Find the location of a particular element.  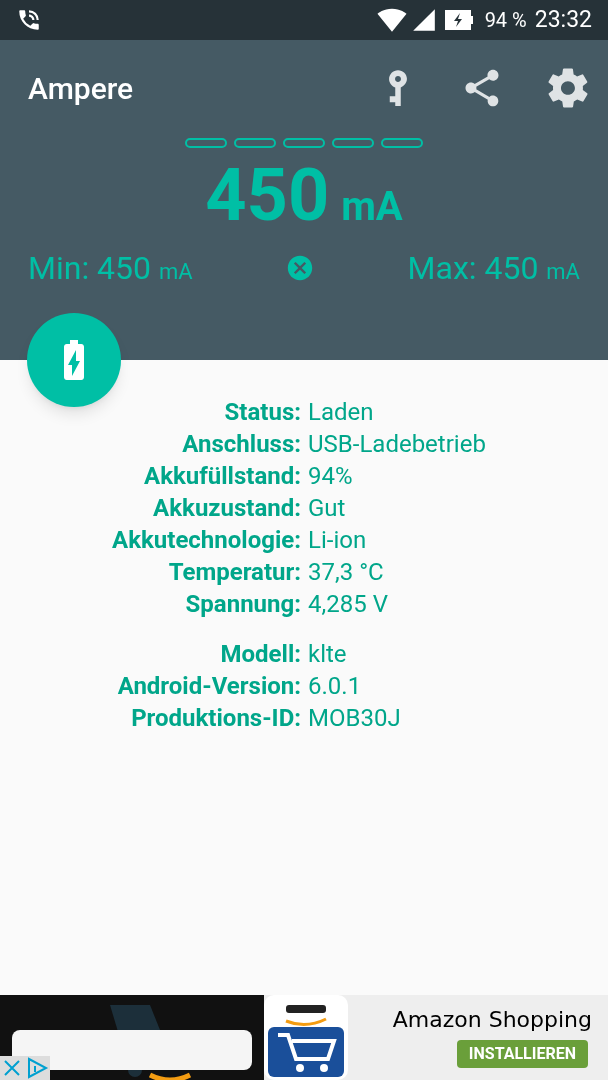

info-label: Modell: is located at coordinates (260, 654).